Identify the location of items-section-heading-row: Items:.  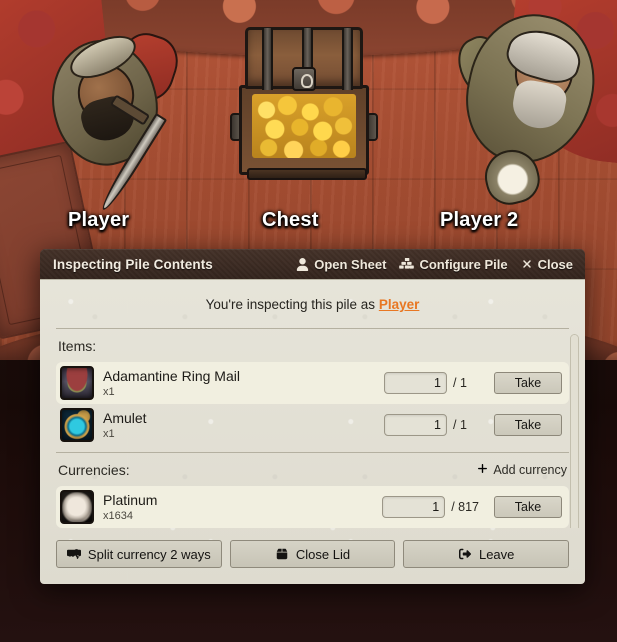
(312, 345).